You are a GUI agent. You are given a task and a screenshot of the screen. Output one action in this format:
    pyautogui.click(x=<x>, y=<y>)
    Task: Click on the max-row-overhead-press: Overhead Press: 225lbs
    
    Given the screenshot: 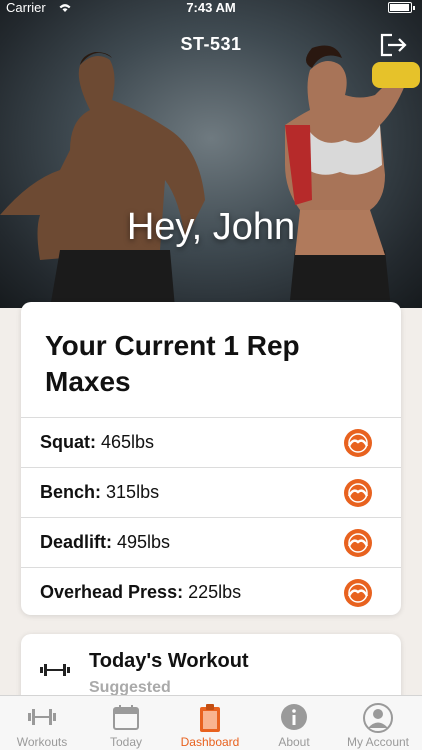 What is the action you would take?
    pyautogui.click(x=211, y=592)
    